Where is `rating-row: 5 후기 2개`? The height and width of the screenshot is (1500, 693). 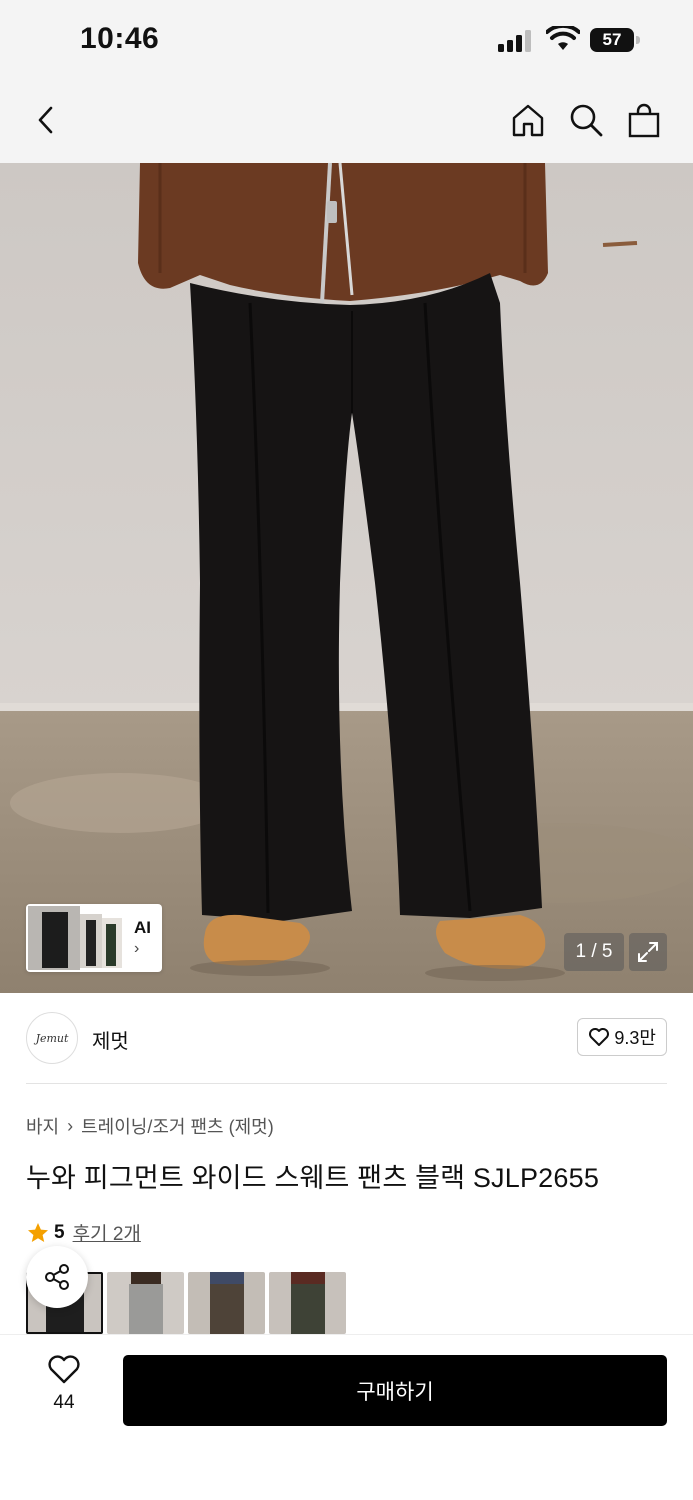 rating-row: 5 후기 2개 is located at coordinates (83, 1232).